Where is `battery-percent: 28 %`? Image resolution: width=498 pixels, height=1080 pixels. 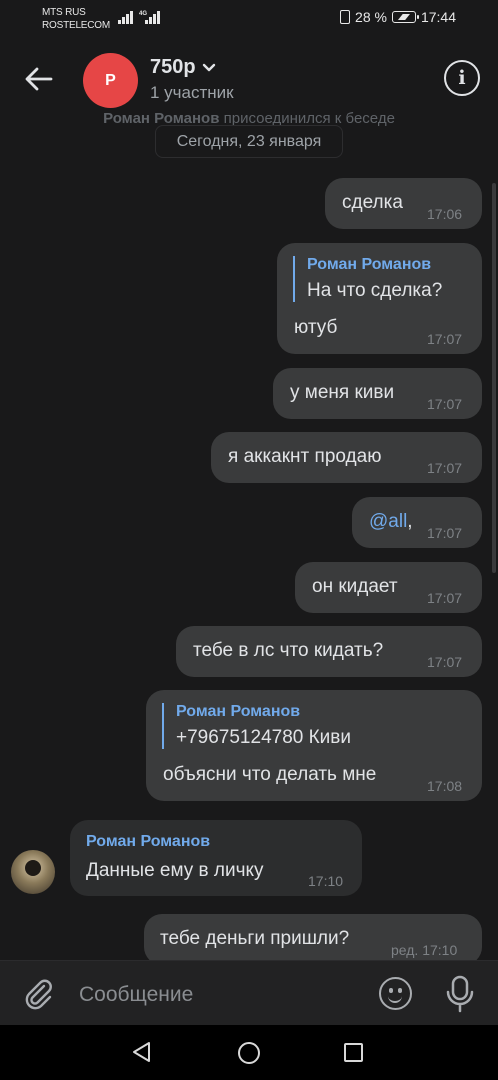 battery-percent: 28 % is located at coordinates (371, 17).